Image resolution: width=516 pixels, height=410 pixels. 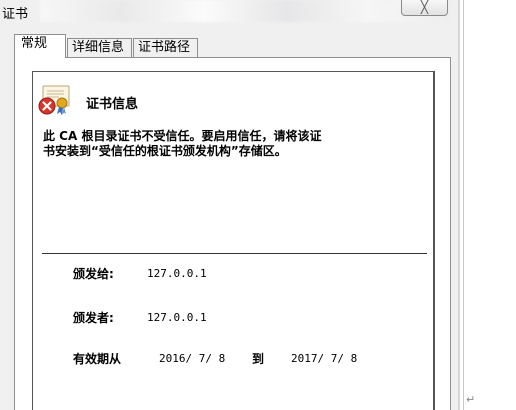 What do you see at coordinates (15, 14) in the screenshot?
I see `window-title: 证书` at bounding box center [15, 14].